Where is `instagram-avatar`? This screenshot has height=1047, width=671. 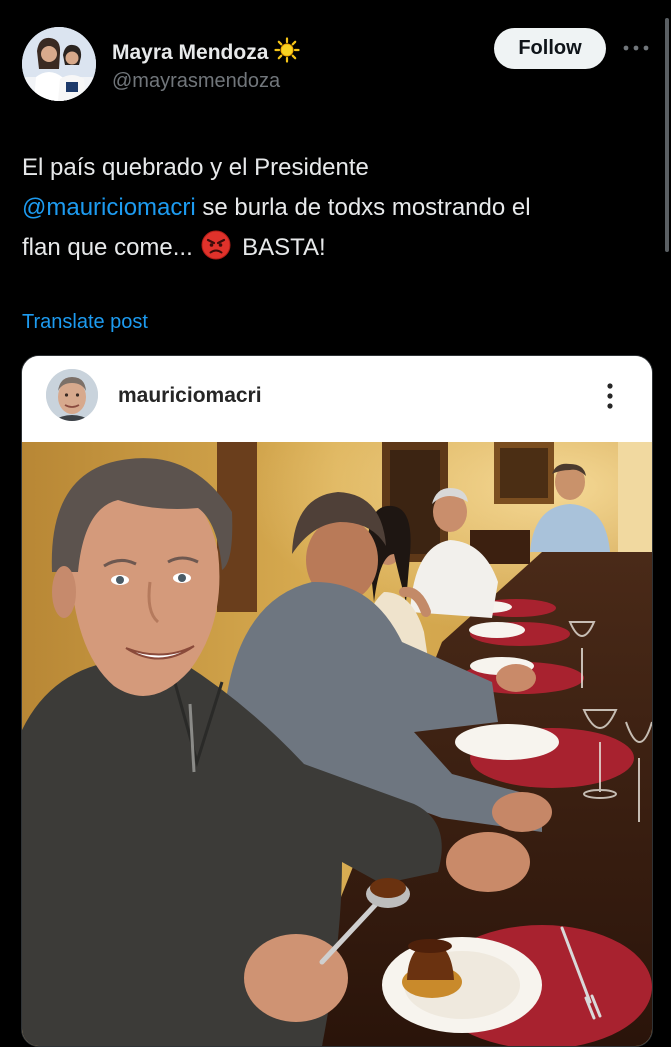
instagram-avatar is located at coordinates (72, 395).